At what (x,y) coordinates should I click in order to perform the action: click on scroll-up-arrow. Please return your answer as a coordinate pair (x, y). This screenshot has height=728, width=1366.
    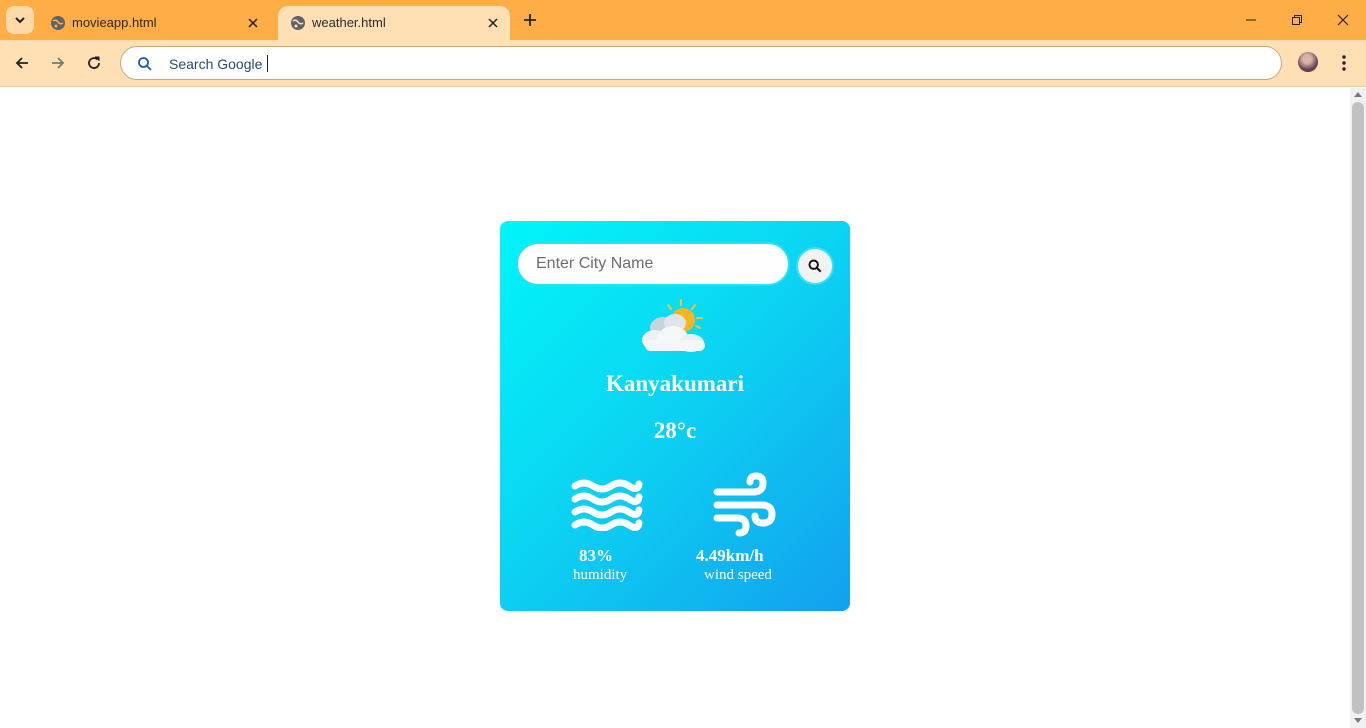
    Looking at the image, I should click on (1358, 94).